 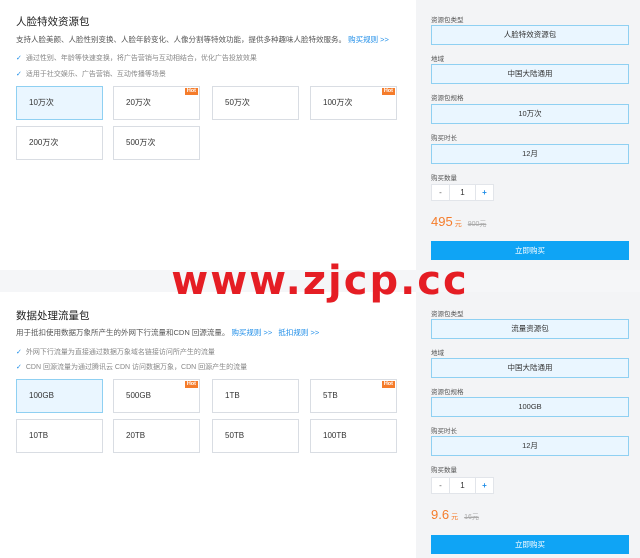 I want to click on spec-option: 200万次, so click(x=59, y=143).